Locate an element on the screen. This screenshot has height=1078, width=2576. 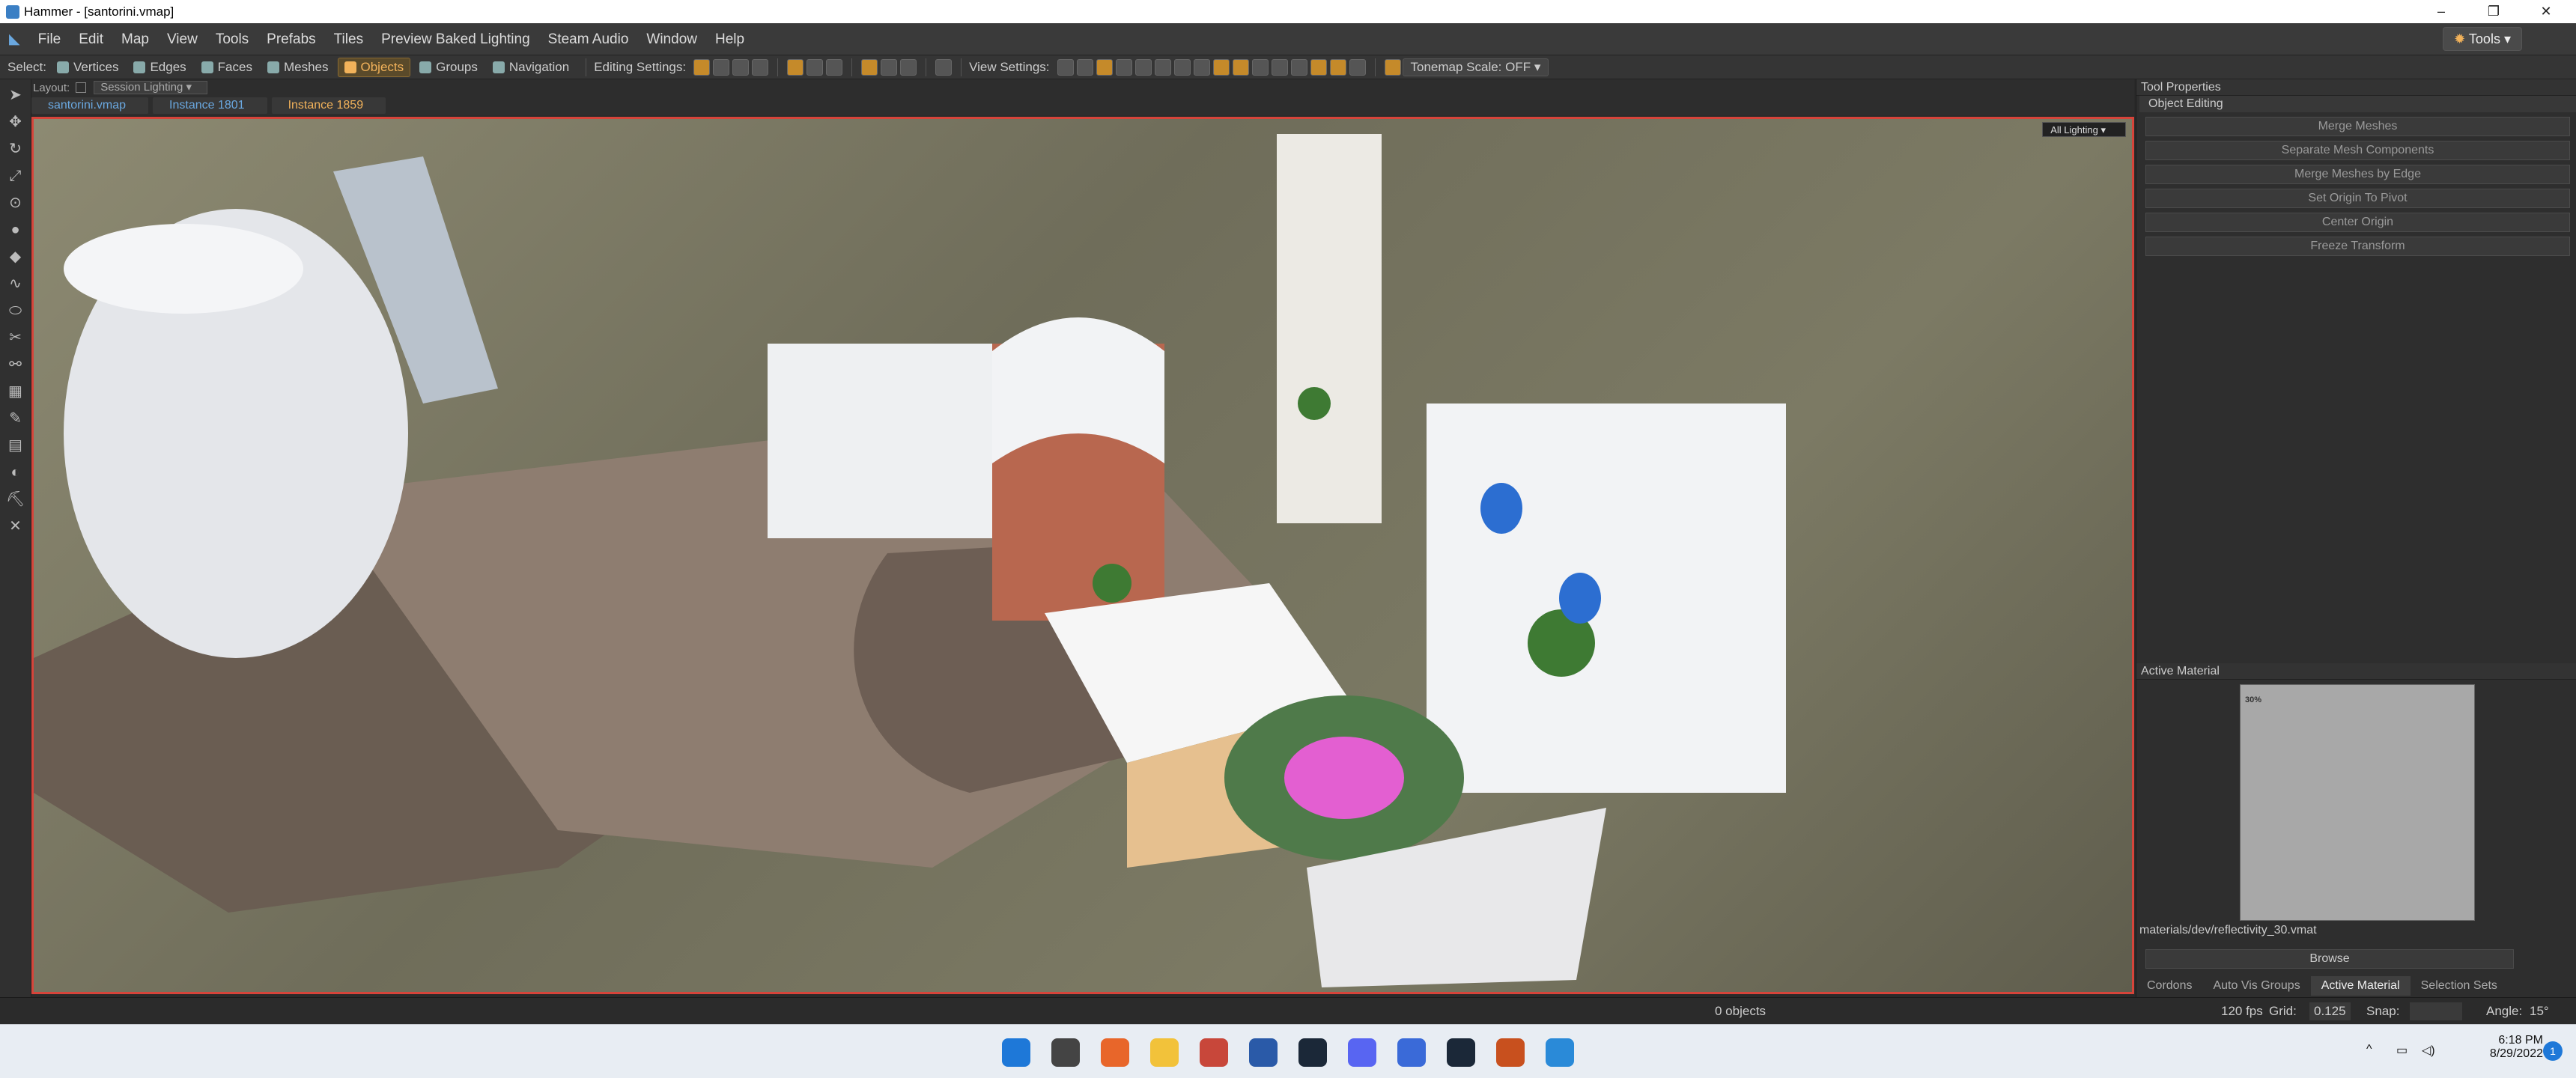
lighting-mode-dropdown: All Lighting ▾ is located at coordinates (2084, 129).